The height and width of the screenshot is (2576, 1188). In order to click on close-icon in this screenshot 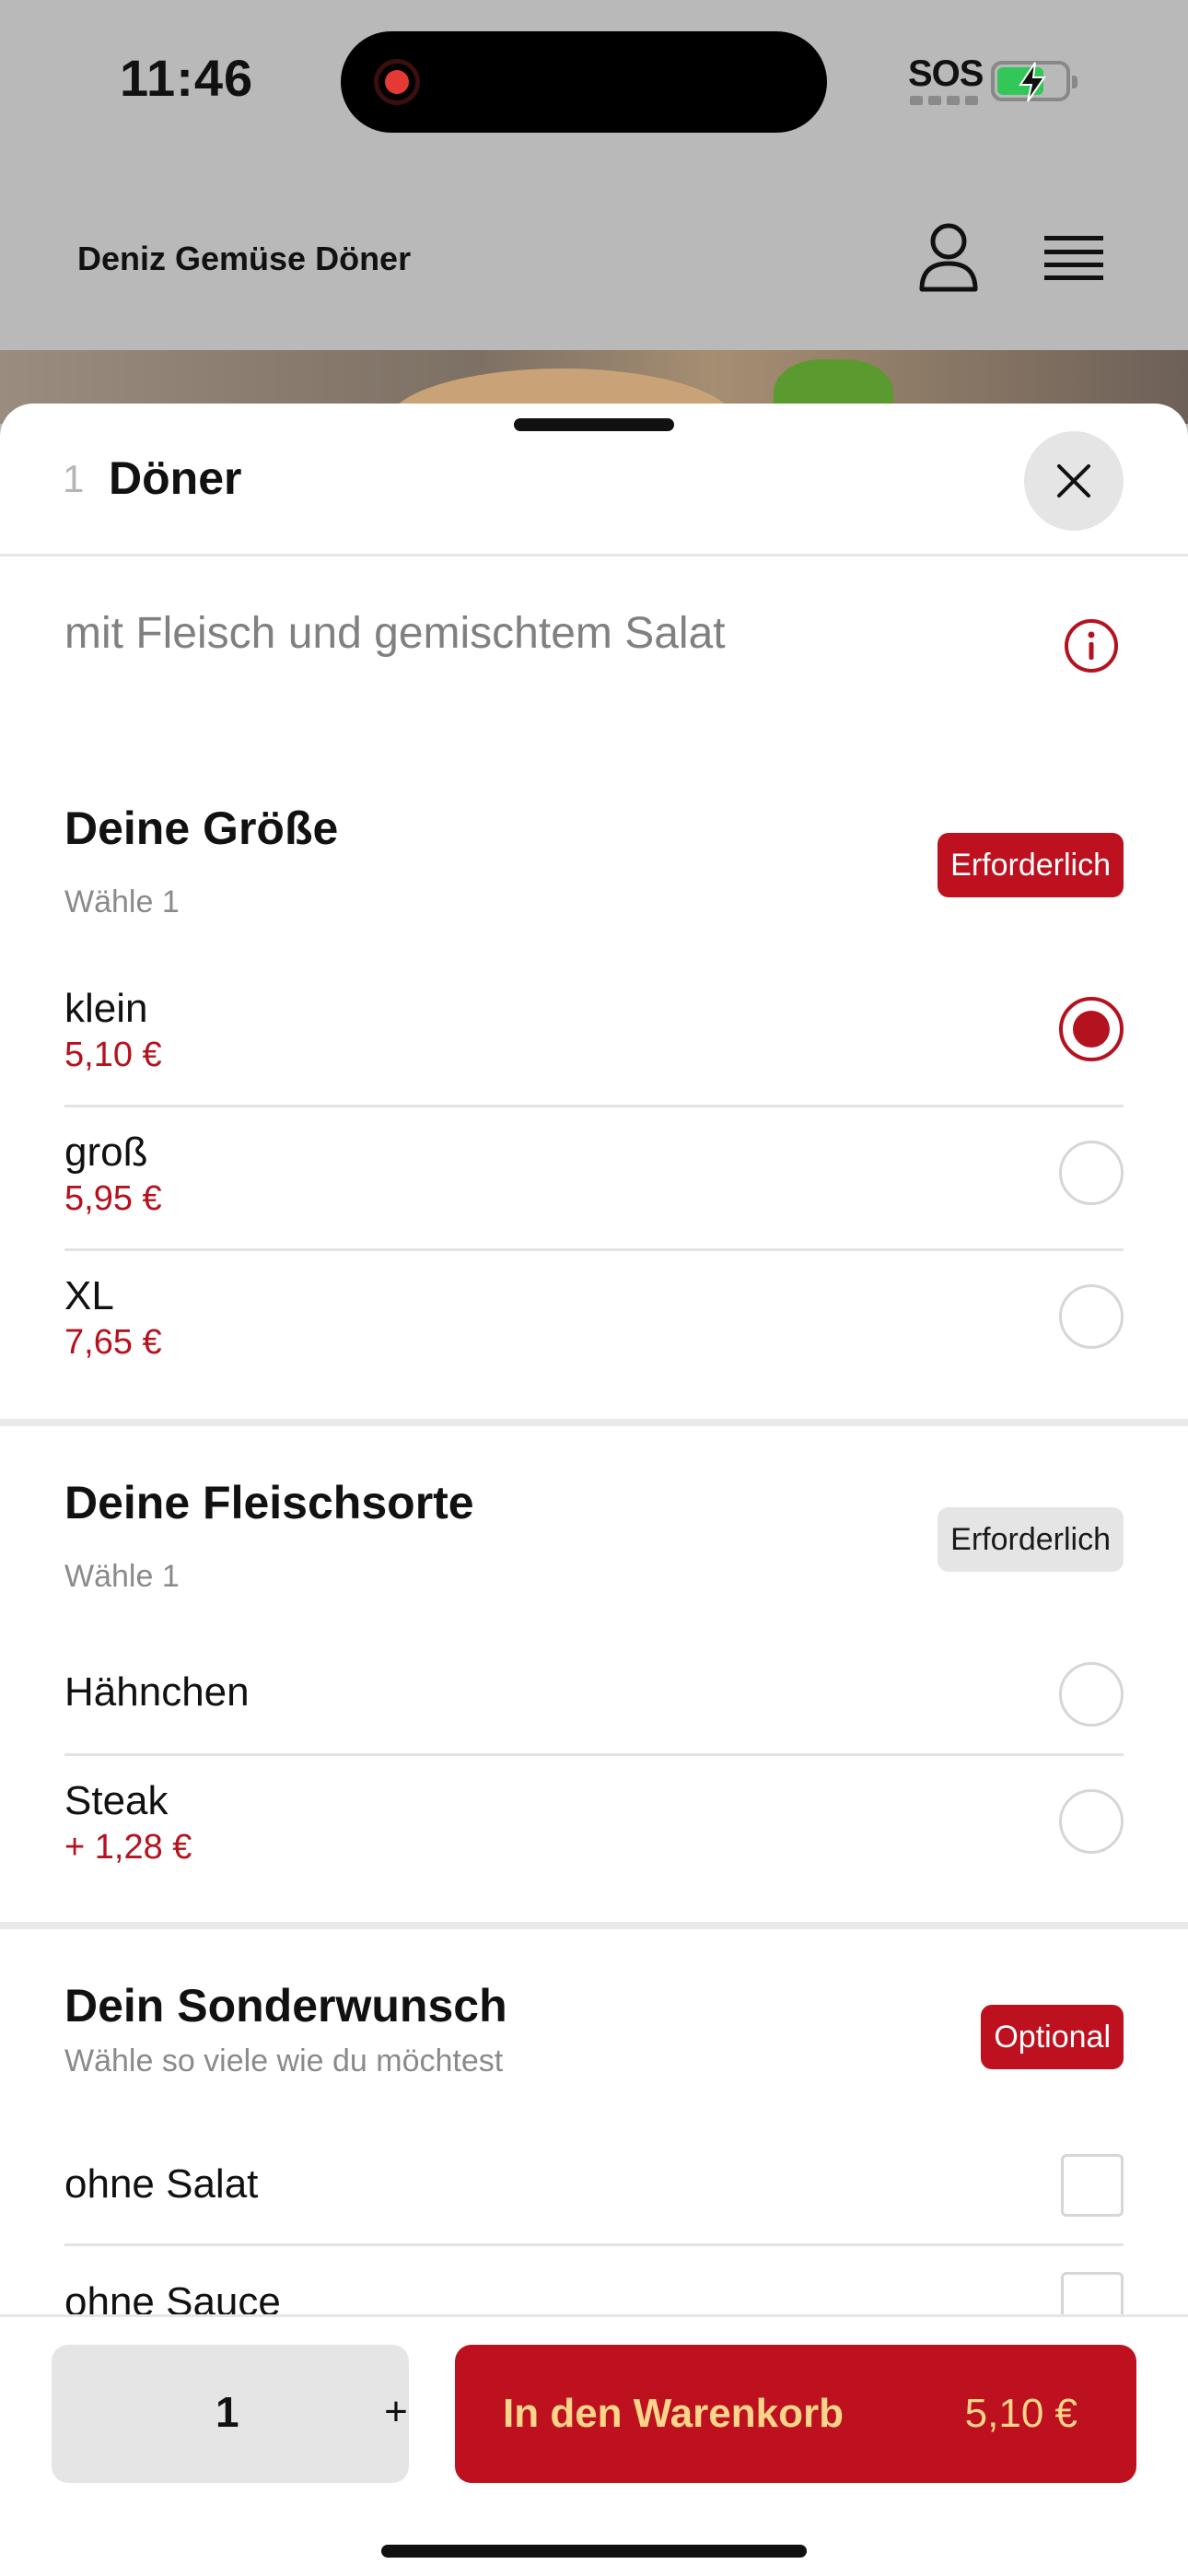, I will do `click(1073, 481)`.